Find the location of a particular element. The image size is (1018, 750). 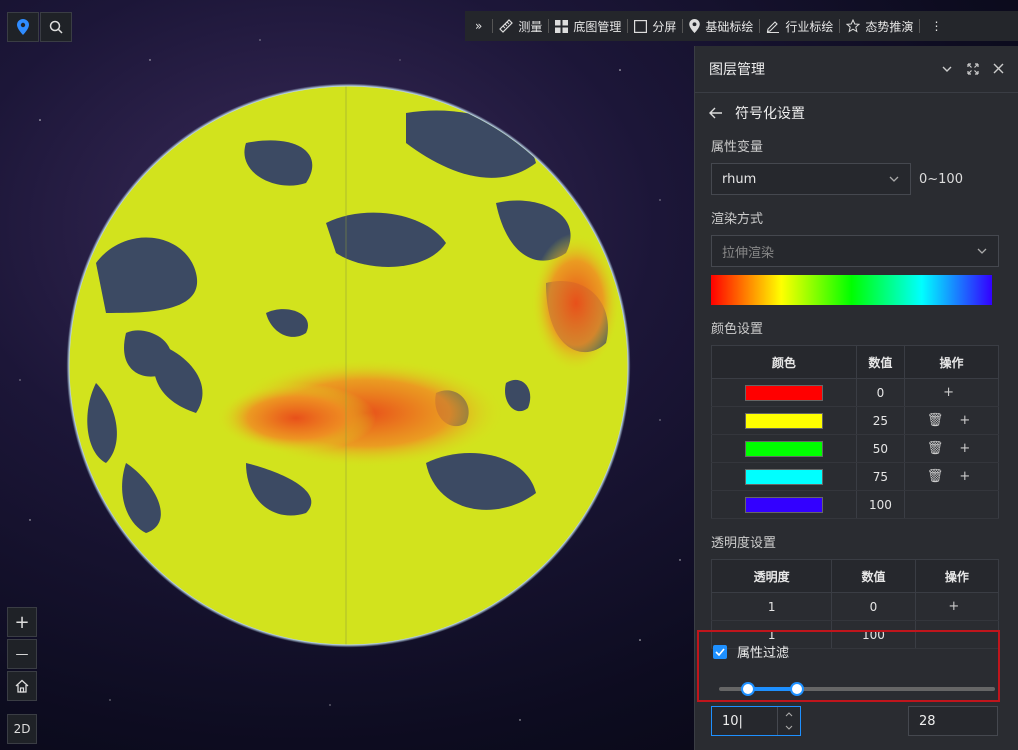

fullscreen-icon is located at coordinates (973, 69).